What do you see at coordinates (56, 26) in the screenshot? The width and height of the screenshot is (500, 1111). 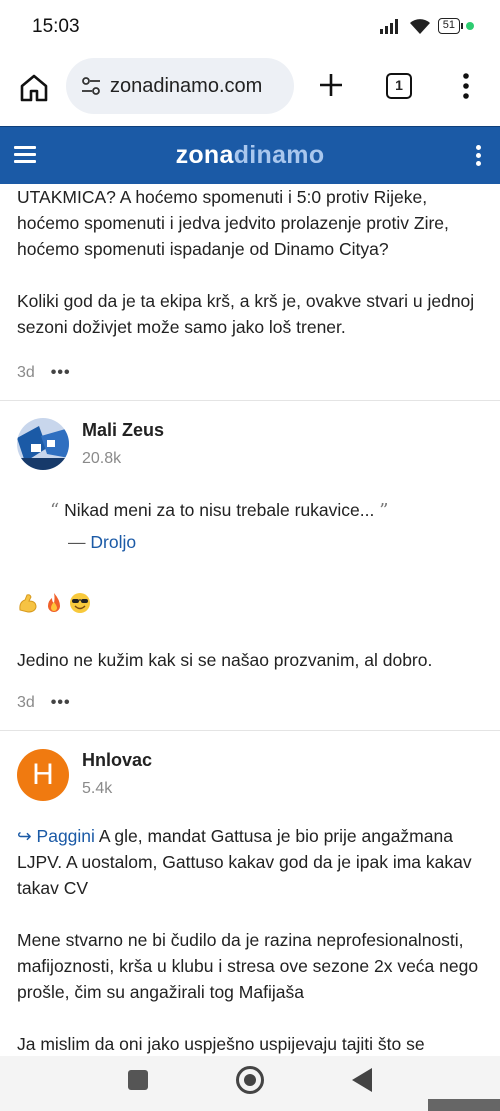 I see `status-time: 15:03` at bounding box center [56, 26].